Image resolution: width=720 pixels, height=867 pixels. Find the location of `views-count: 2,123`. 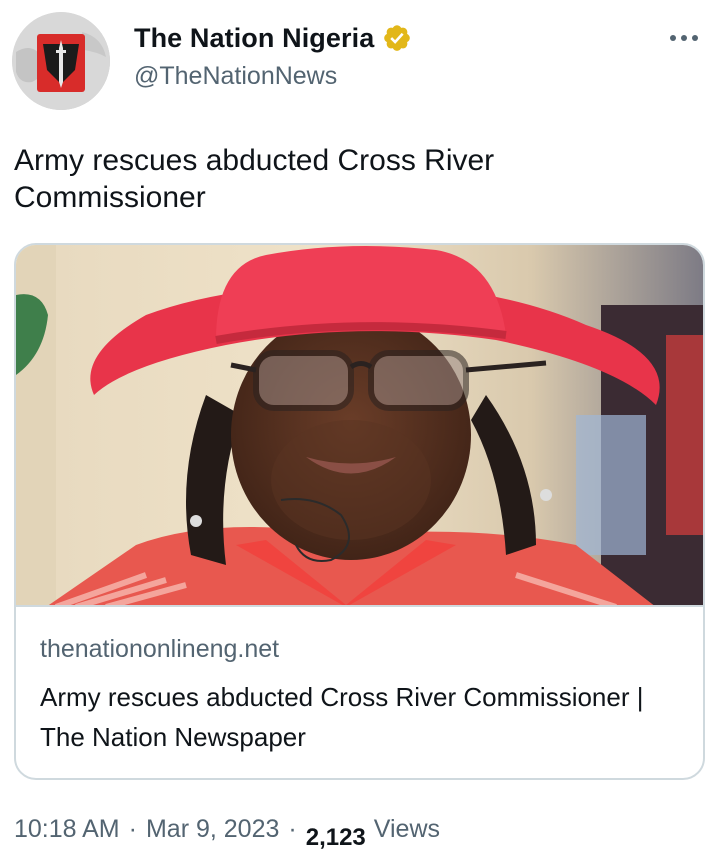

views-count: 2,123 is located at coordinates (336, 838).